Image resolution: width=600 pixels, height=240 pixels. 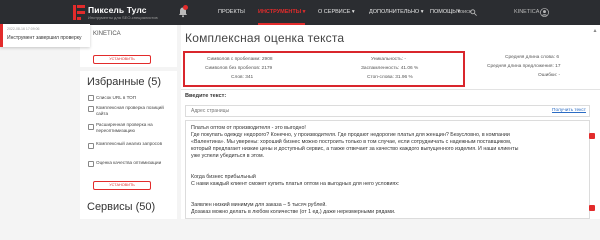 I want to click on search-icon, so click(x=473, y=12).